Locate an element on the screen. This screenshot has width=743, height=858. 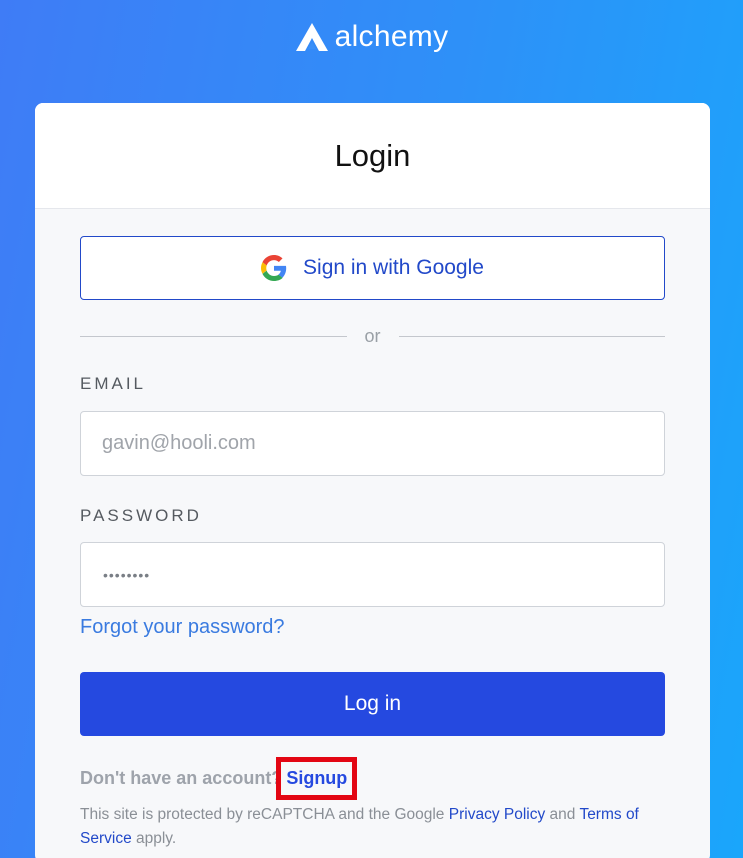
divider-line-right is located at coordinates (532, 336).